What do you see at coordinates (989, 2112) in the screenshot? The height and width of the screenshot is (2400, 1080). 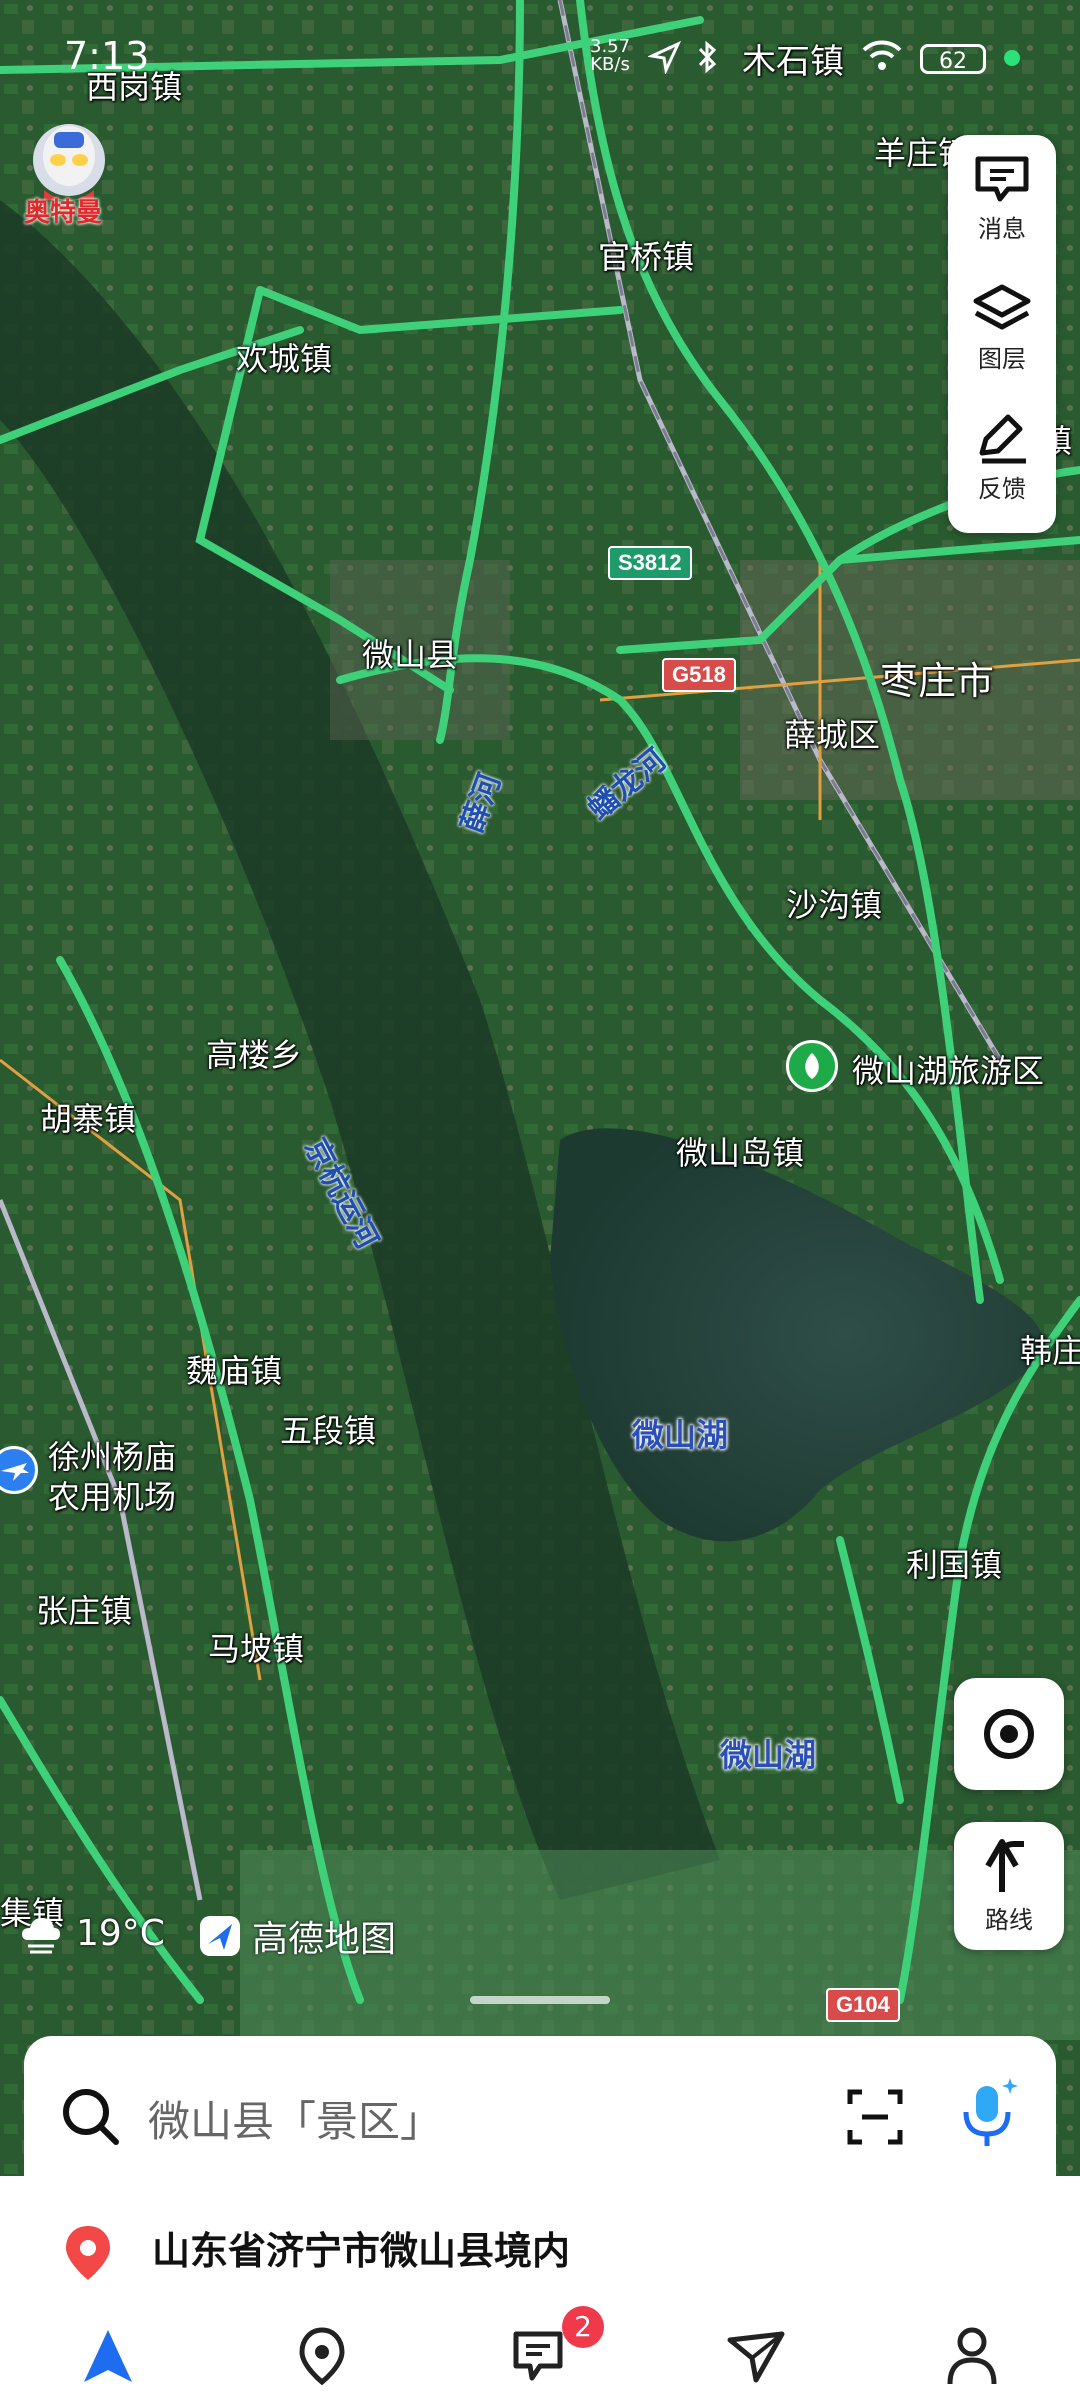 I see `voice-mic-icon` at bounding box center [989, 2112].